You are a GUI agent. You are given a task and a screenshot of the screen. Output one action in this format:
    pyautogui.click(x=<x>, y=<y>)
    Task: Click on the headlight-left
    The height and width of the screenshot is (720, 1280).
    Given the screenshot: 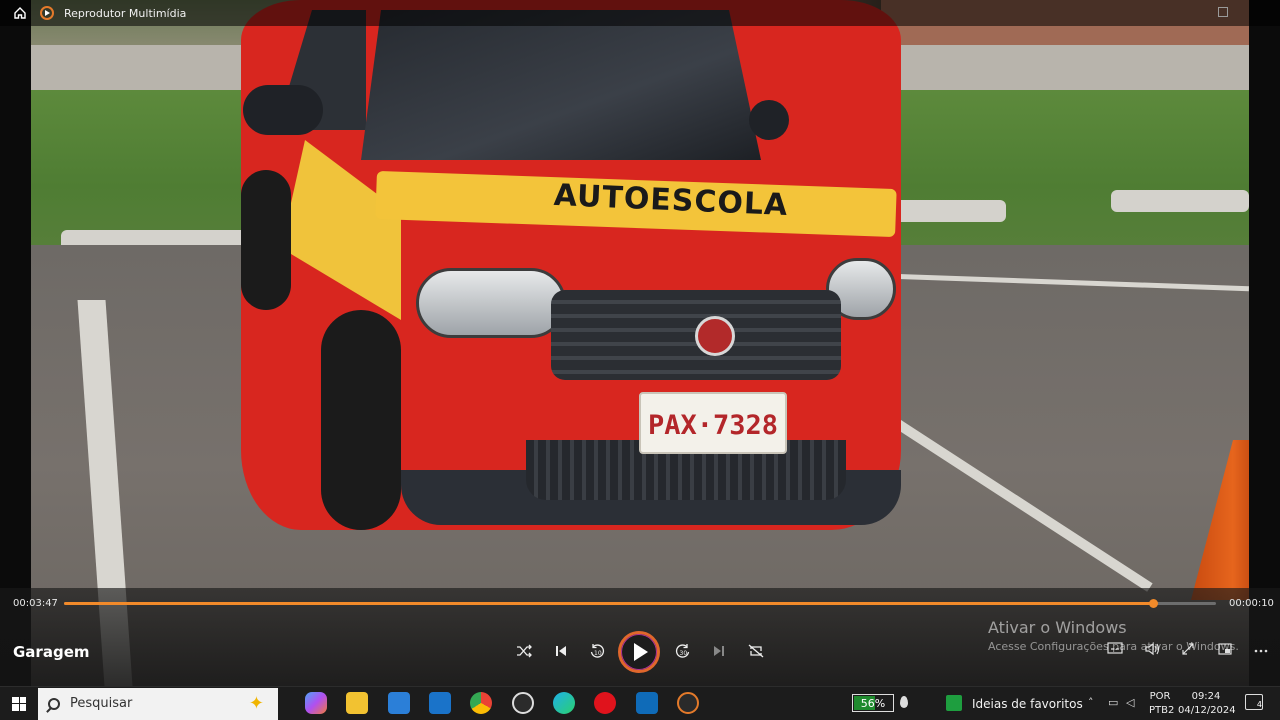 What is the action you would take?
    pyautogui.click(x=491, y=303)
    